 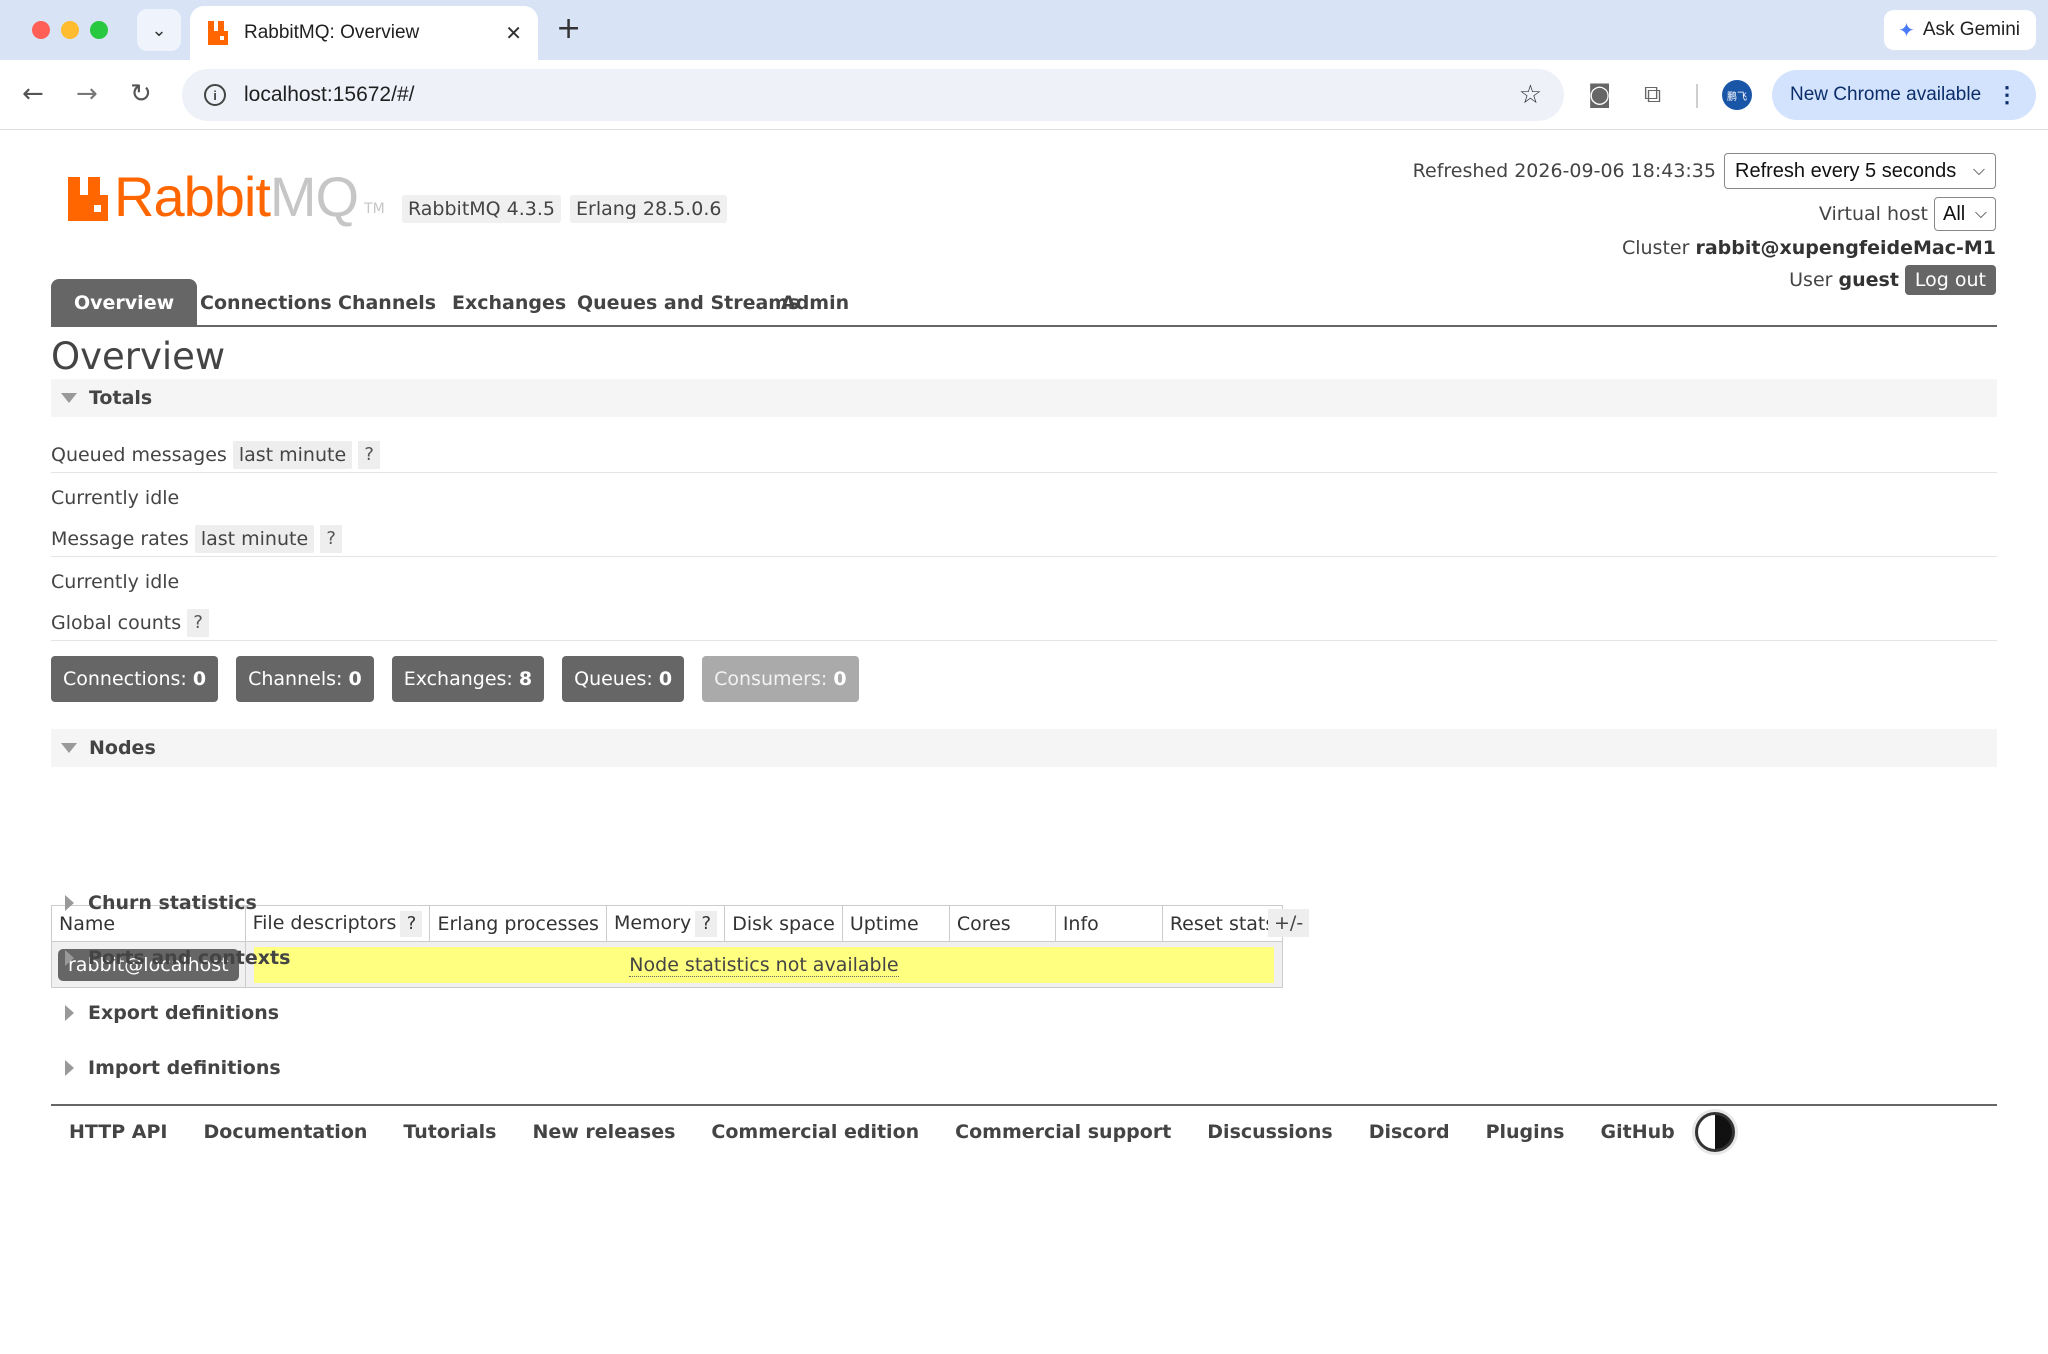 What do you see at coordinates (1024, 30) in the screenshot?
I see `browser-tab-strip: ⌄ RabbitMQ: Overview ✕ + ✦ Ask Gemini` at bounding box center [1024, 30].